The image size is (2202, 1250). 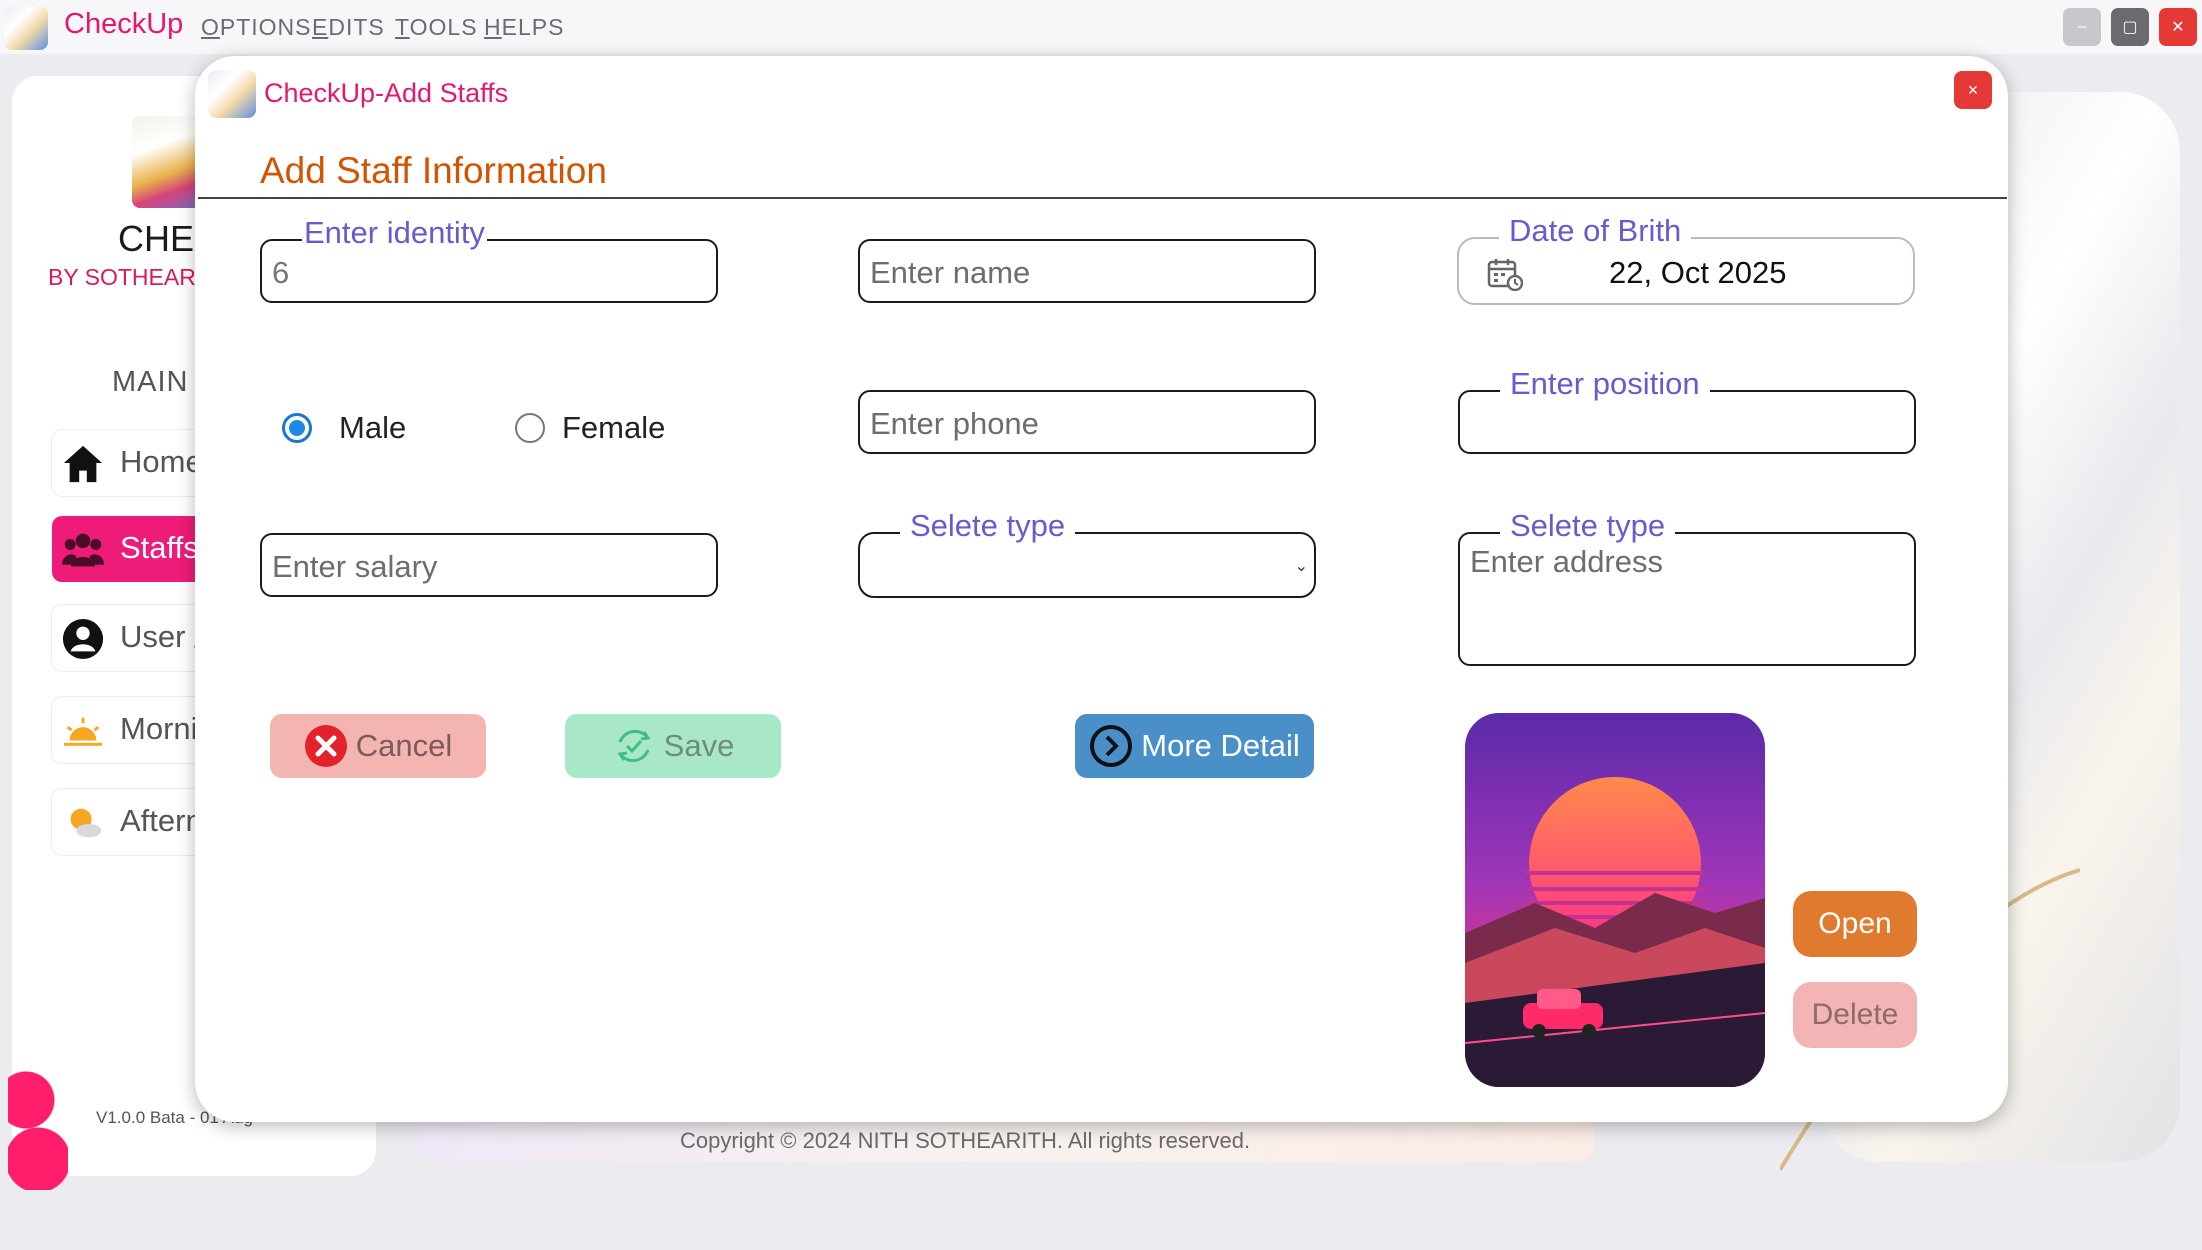 I want to click on close-icon: ×, so click(x=1973, y=89).